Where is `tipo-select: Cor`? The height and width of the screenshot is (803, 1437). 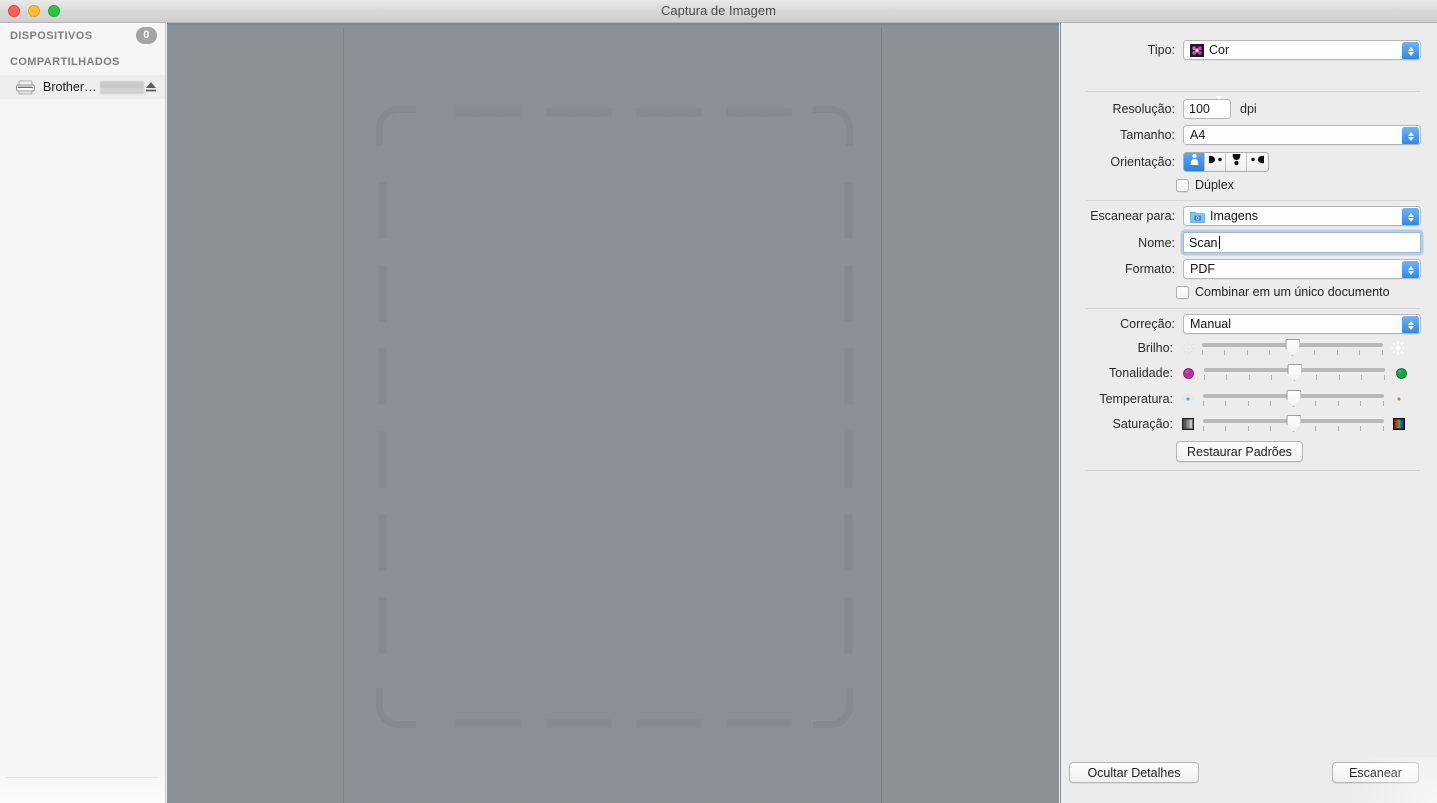
tipo-select: Cor is located at coordinates (1302, 50).